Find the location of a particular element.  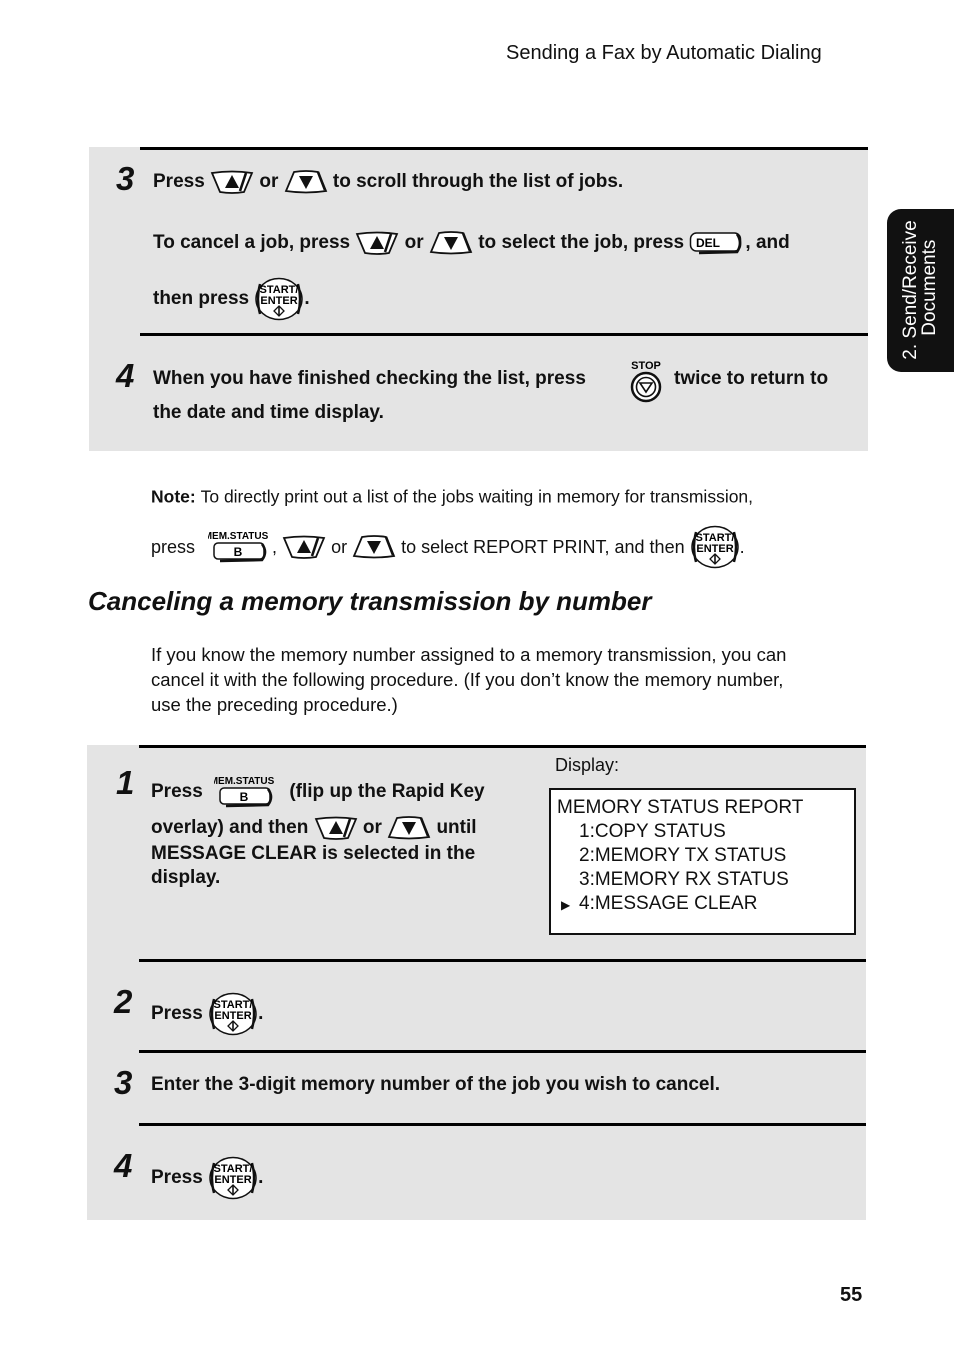

intro-line: use the preceding procedure.) is located at coordinates (274, 704).